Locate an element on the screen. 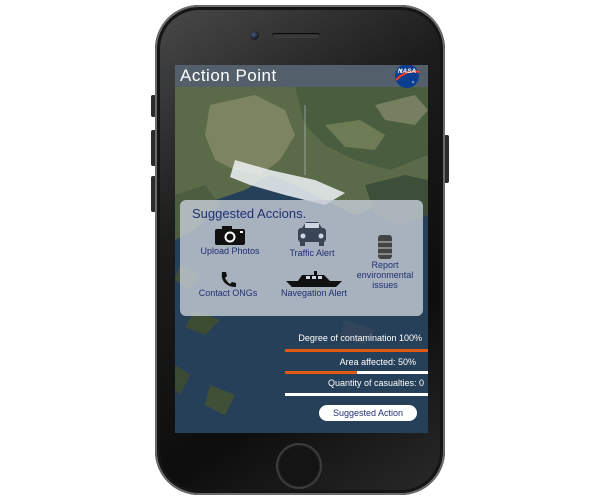 The width and height of the screenshot is (600, 500). area-affected-label: Area affected: 50% is located at coordinates (377, 362).